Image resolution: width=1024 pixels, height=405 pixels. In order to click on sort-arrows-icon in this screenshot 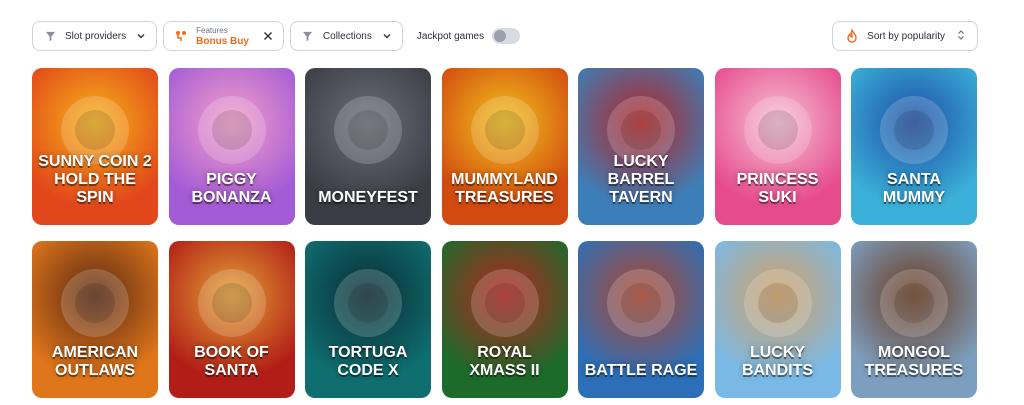, I will do `click(961, 36)`.